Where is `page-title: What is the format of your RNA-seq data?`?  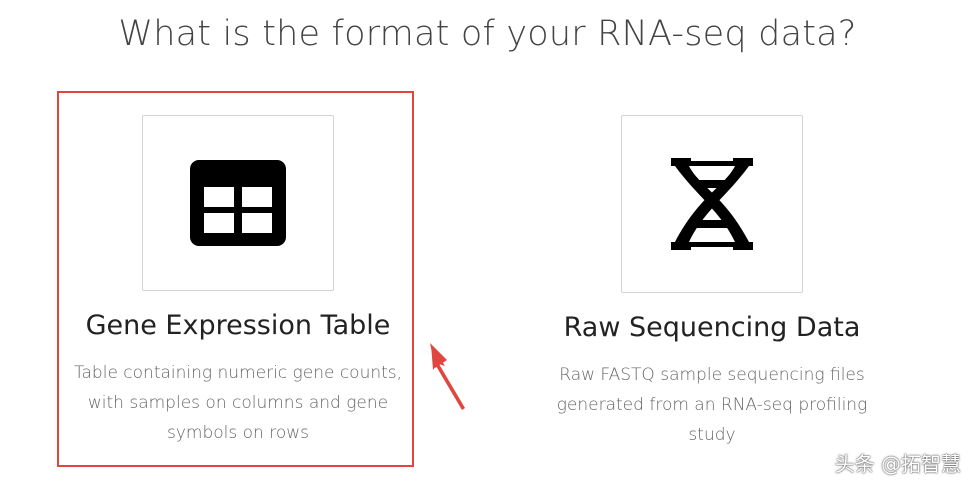
page-title: What is the format of your RNA-seq data? is located at coordinates (487, 34).